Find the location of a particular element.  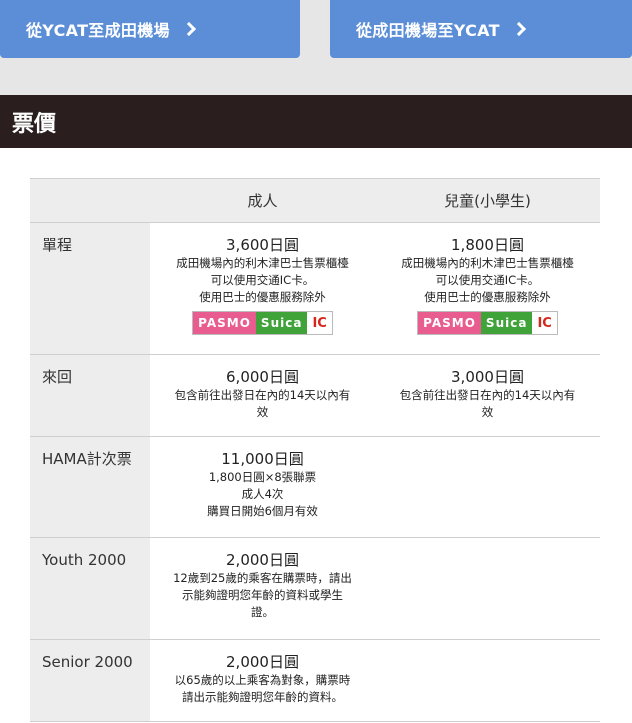

header-child: 兒童(小學生) is located at coordinates (487, 200).